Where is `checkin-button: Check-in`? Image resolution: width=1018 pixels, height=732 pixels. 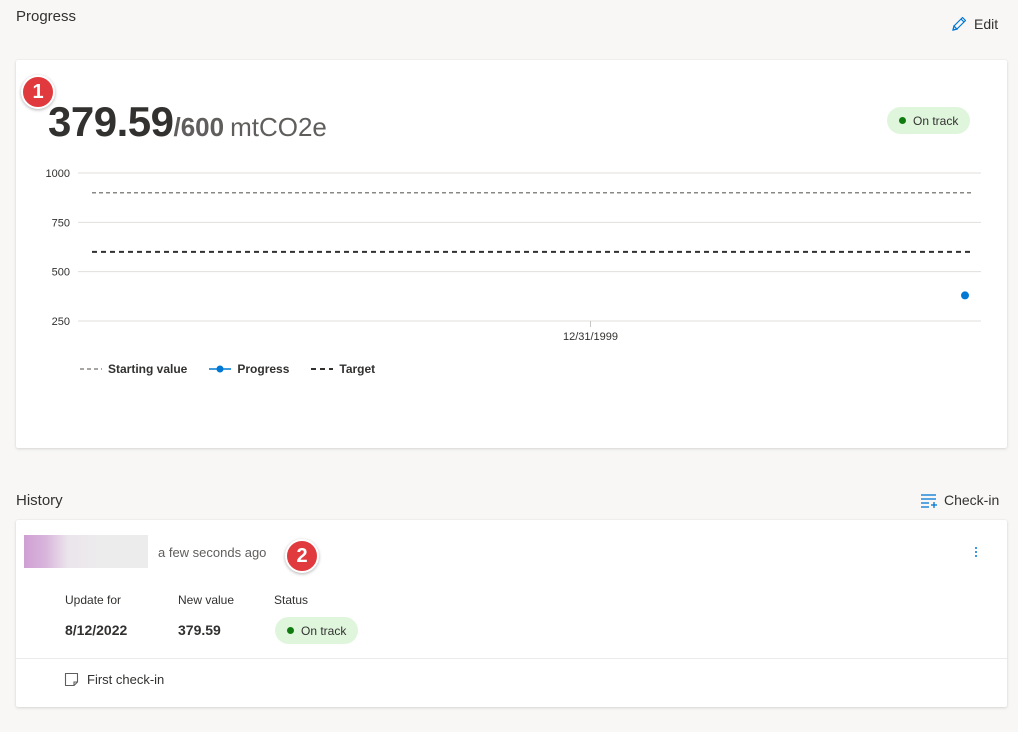 checkin-button: Check-in is located at coordinates (959, 500).